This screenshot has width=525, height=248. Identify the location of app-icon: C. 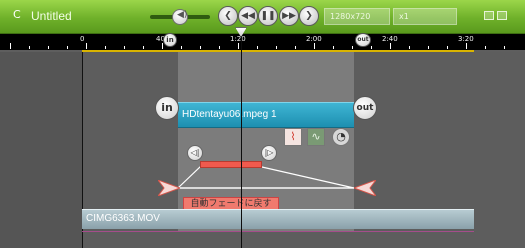
(17, 14).